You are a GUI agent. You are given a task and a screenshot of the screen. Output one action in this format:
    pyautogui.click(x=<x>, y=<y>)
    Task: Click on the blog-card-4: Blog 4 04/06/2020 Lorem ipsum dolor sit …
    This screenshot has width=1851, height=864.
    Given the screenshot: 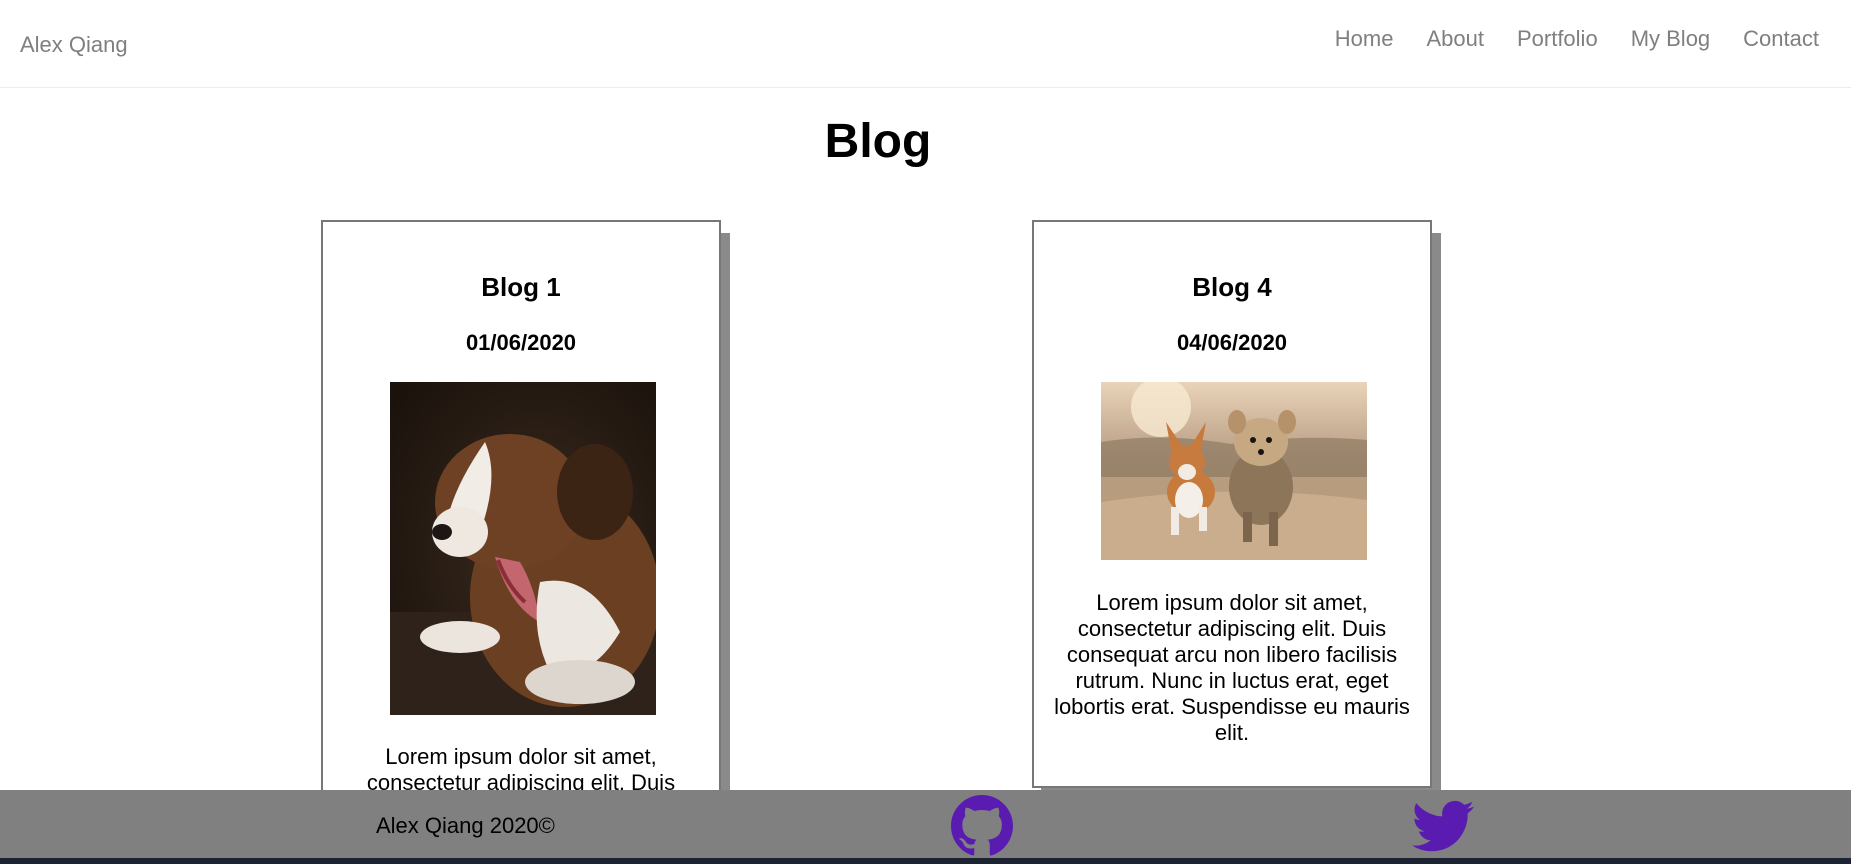 What is the action you would take?
    pyautogui.click(x=1232, y=504)
    